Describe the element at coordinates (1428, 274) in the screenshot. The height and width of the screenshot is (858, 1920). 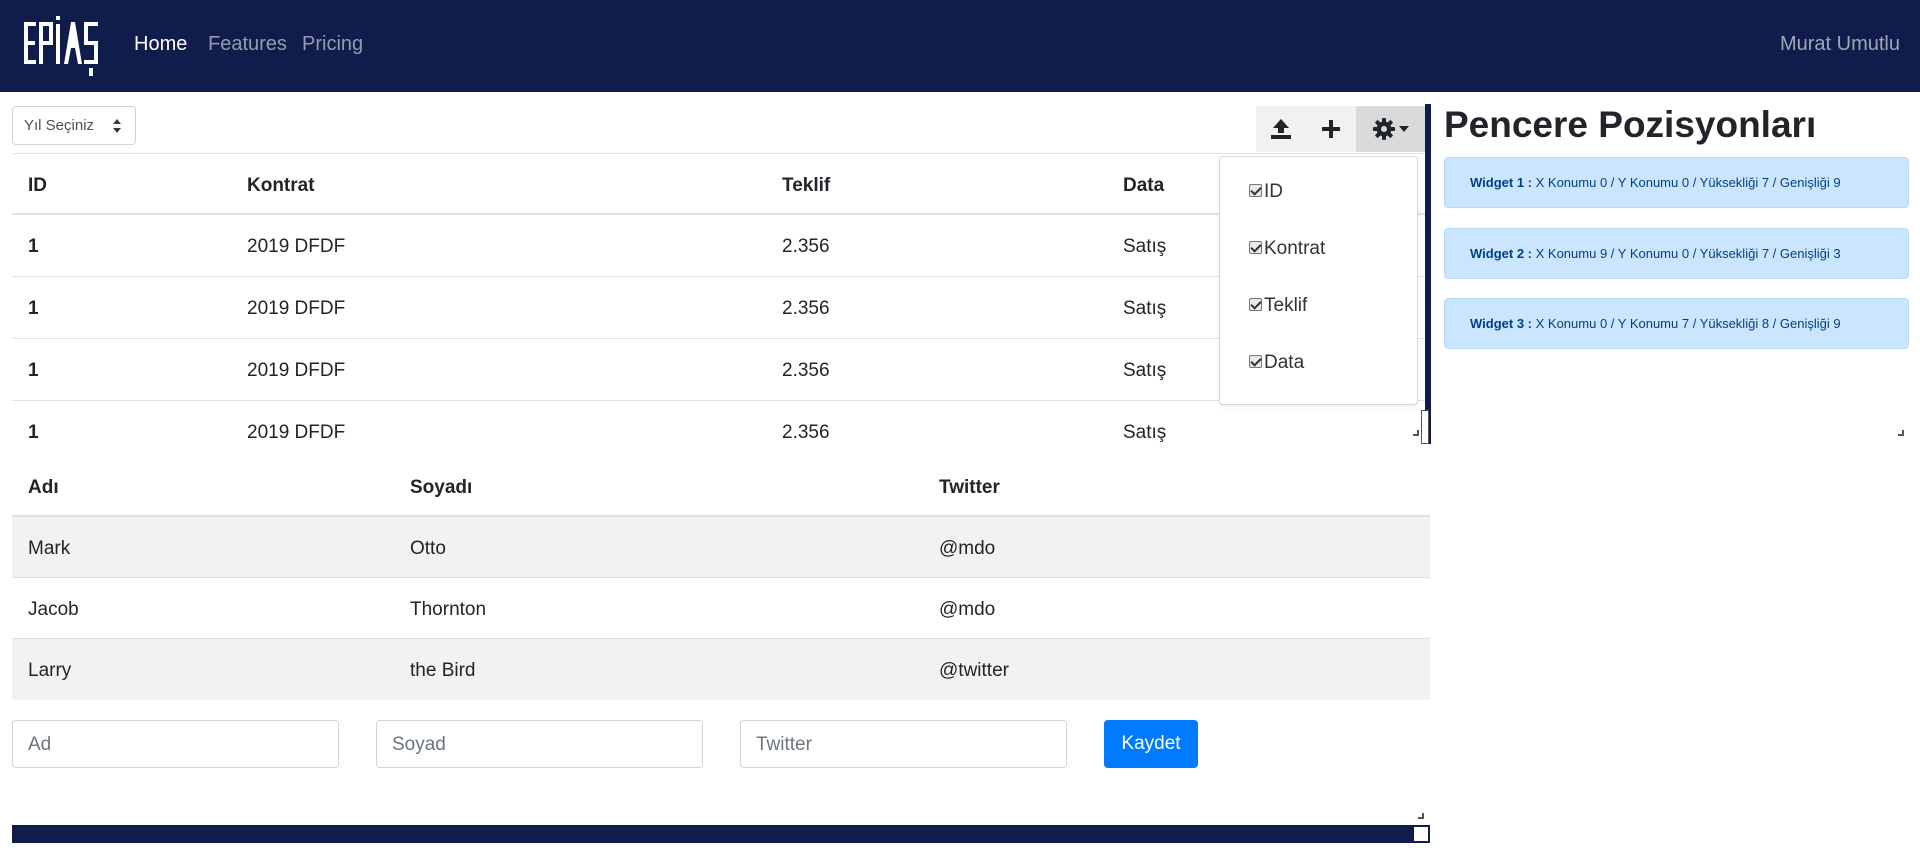
I see `panel-divider` at that location.